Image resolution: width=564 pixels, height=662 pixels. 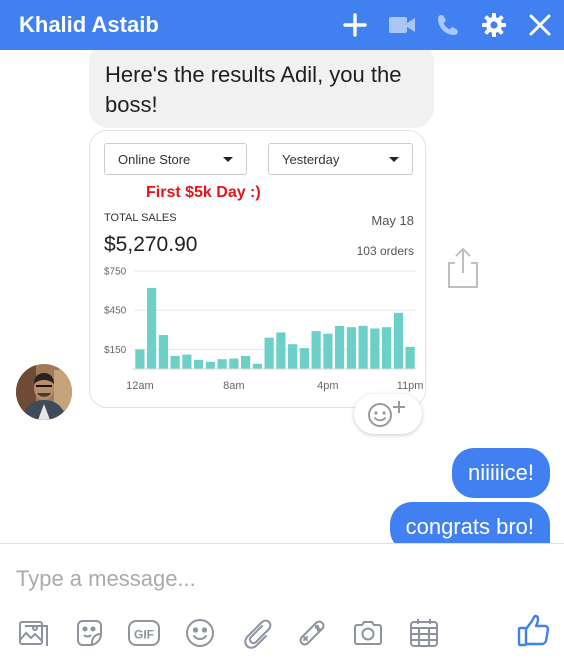 I want to click on x-tick-label: 4pm, so click(x=327, y=386).